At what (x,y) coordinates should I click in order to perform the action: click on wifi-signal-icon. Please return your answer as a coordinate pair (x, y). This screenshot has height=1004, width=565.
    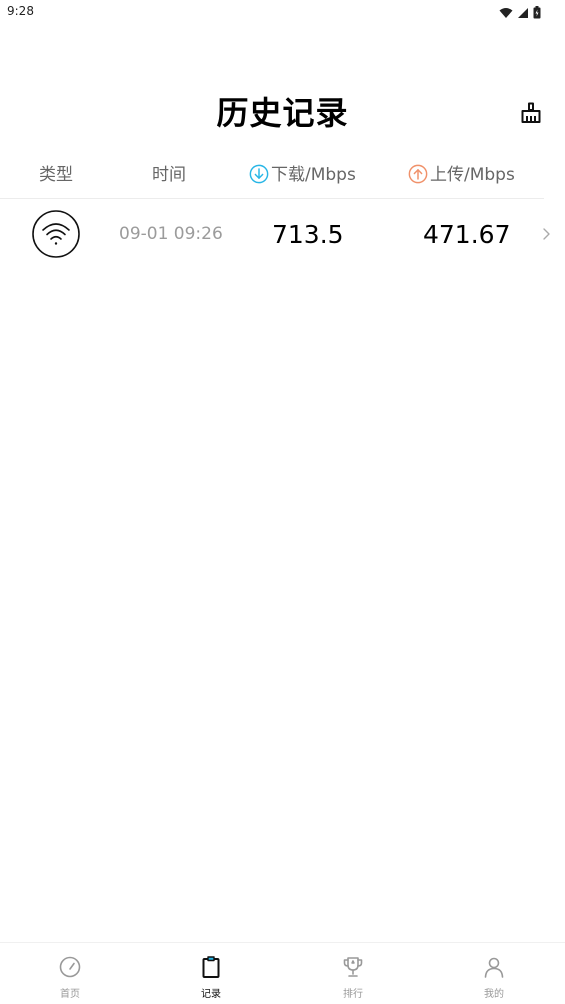
    Looking at the image, I should click on (506, 13).